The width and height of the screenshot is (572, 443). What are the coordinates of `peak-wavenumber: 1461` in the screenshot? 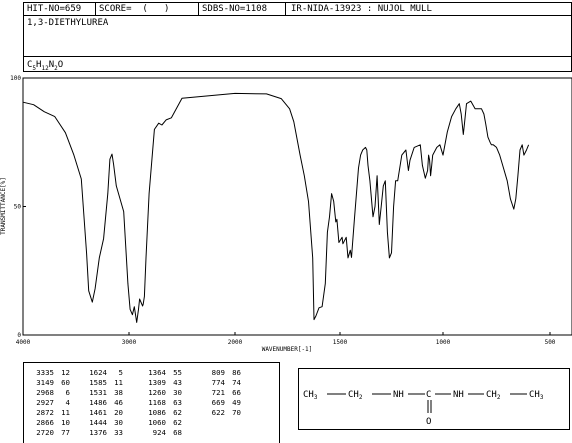 It's located at (98, 412).